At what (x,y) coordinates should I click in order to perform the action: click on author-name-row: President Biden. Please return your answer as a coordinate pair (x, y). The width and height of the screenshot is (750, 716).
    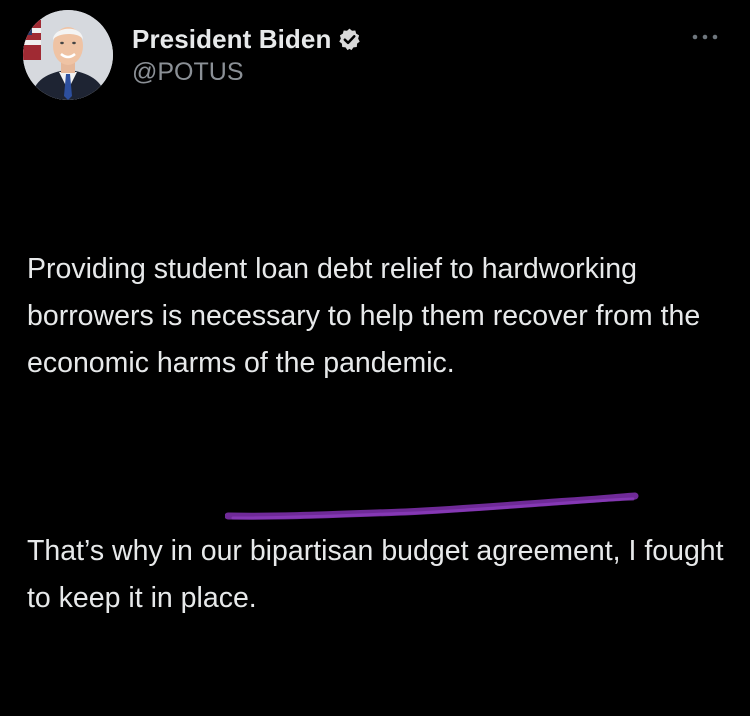
    Looking at the image, I should click on (247, 39).